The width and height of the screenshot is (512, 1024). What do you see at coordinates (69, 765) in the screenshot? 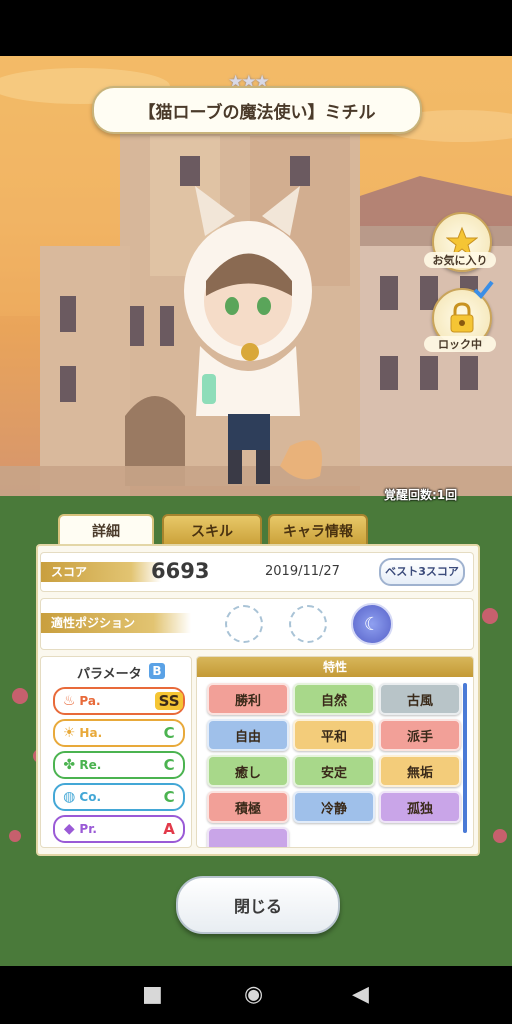
I see `clover-icon: ✤` at bounding box center [69, 765].